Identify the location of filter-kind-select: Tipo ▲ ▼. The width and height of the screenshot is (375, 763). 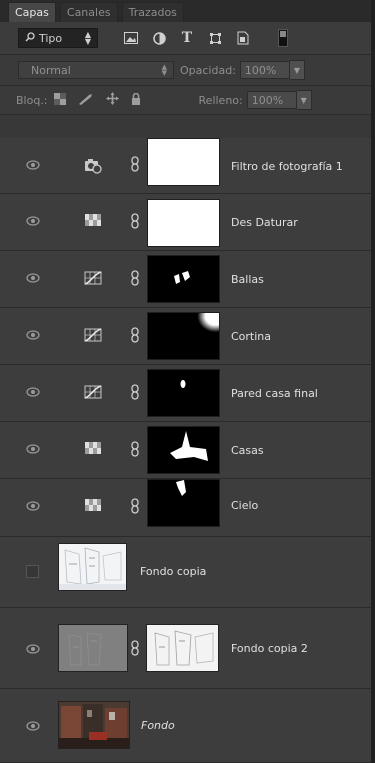
(58, 38).